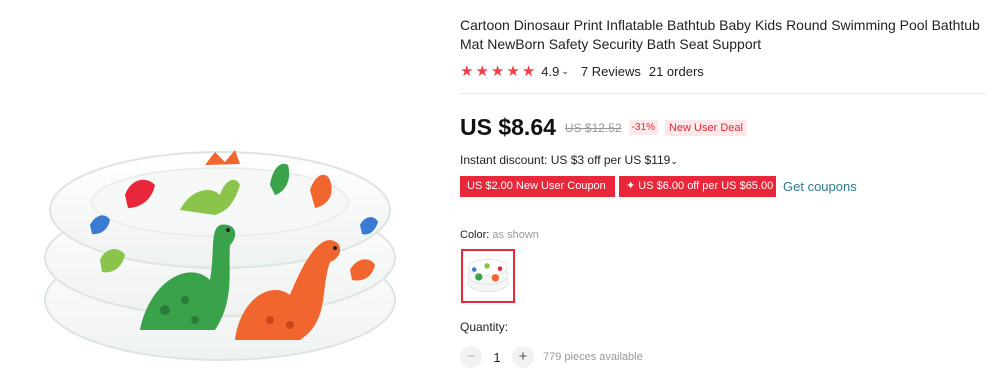 This screenshot has height=380, width=1000. What do you see at coordinates (515, 235) in the screenshot?
I see `color-value: as shown` at bounding box center [515, 235].